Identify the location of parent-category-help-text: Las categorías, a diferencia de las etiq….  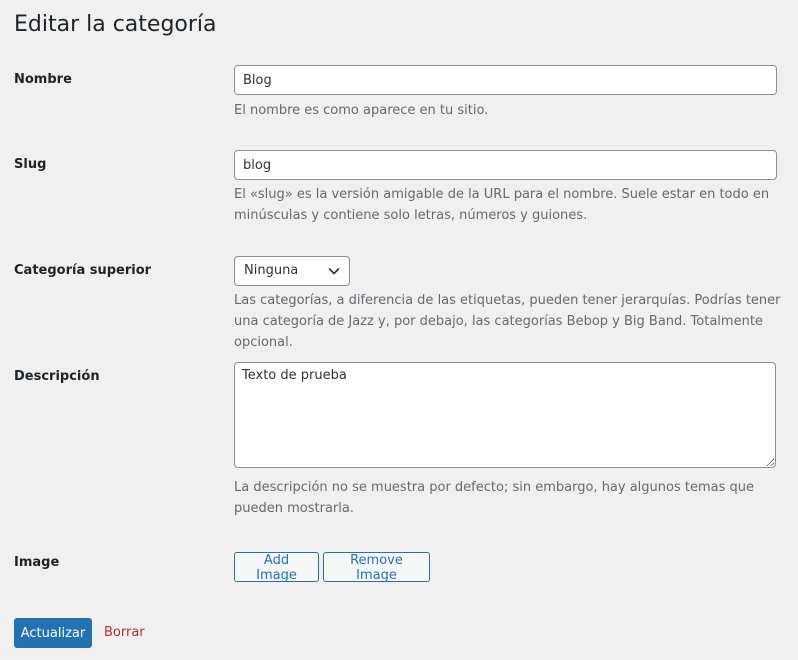
(507, 321).